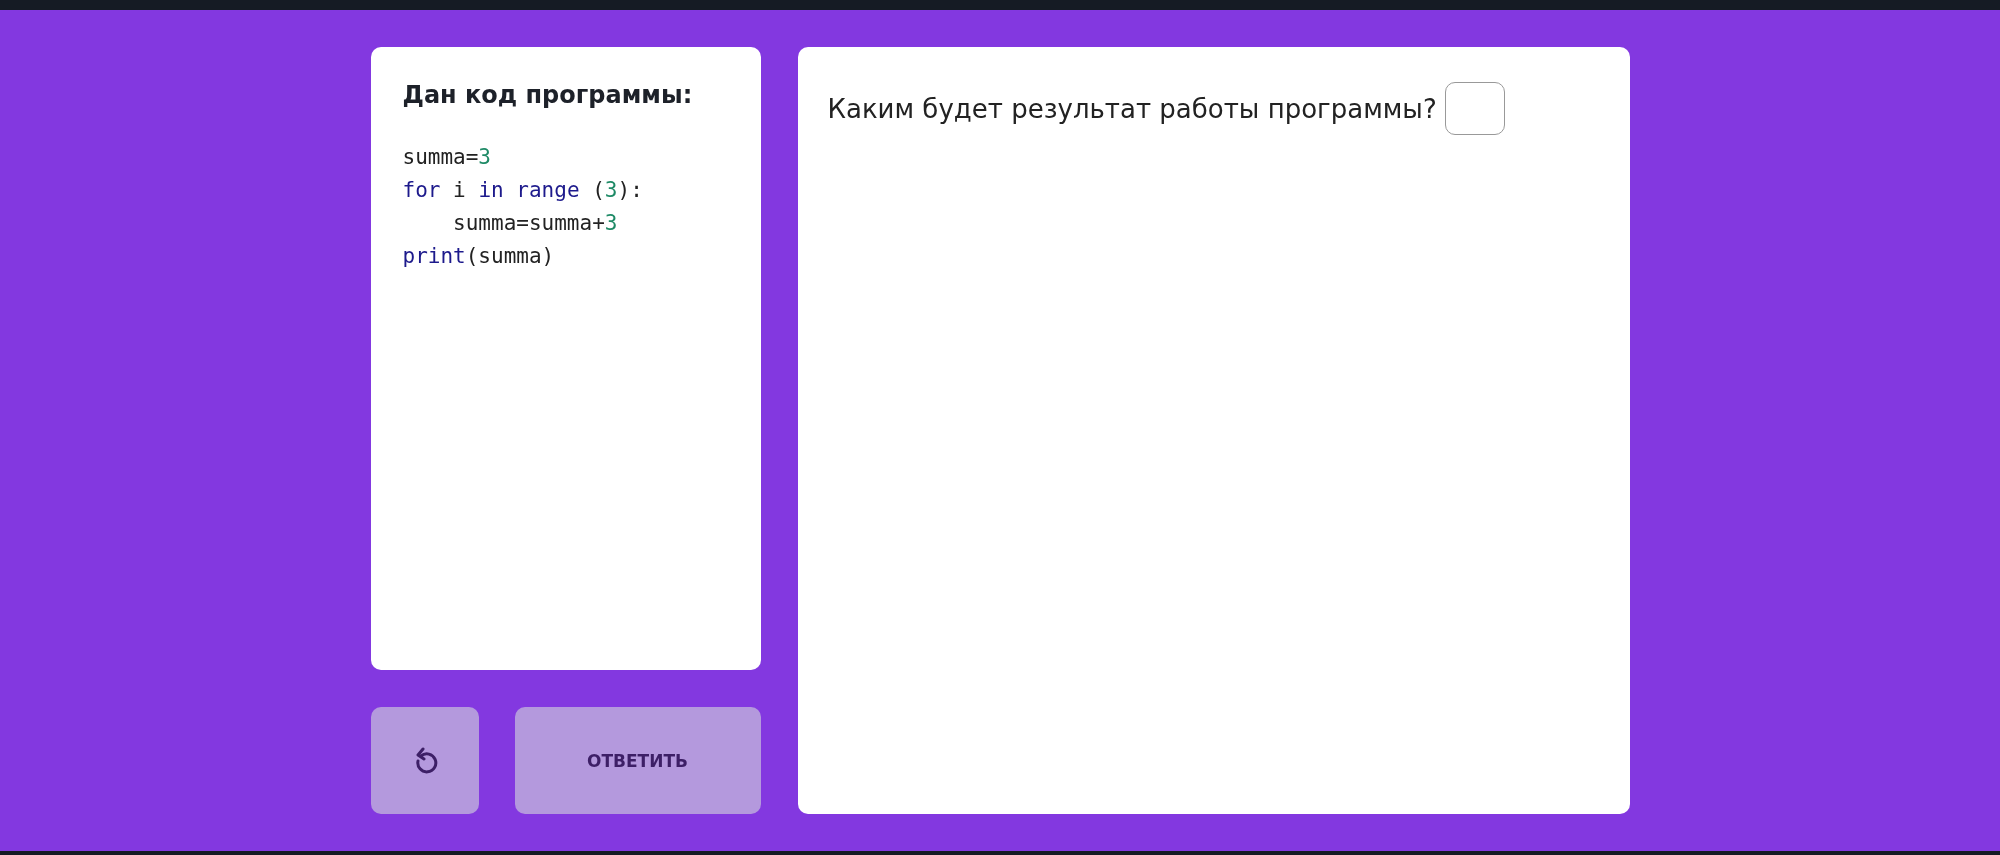 The width and height of the screenshot is (2000, 855). What do you see at coordinates (1132, 108) in the screenshot?
I see `question-text: Каким будет результат работы программы?` at bounding box center [1132, 108].